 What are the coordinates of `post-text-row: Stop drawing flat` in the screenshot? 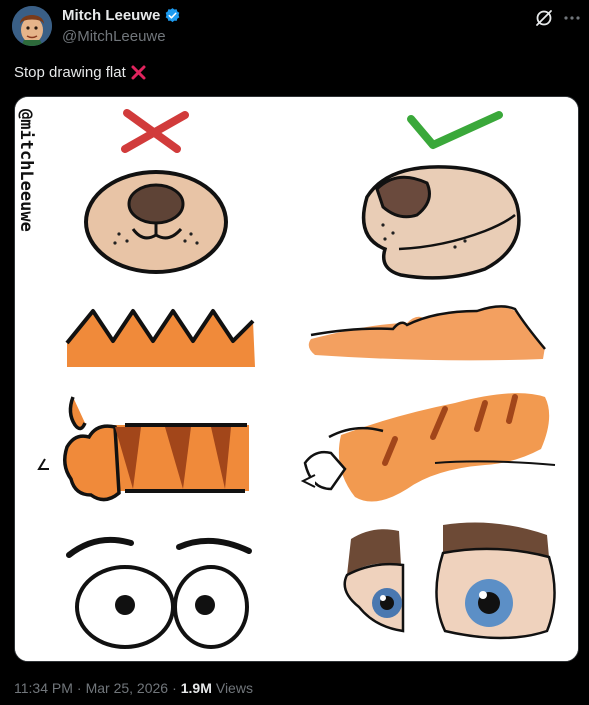 It's located at (80, 72).